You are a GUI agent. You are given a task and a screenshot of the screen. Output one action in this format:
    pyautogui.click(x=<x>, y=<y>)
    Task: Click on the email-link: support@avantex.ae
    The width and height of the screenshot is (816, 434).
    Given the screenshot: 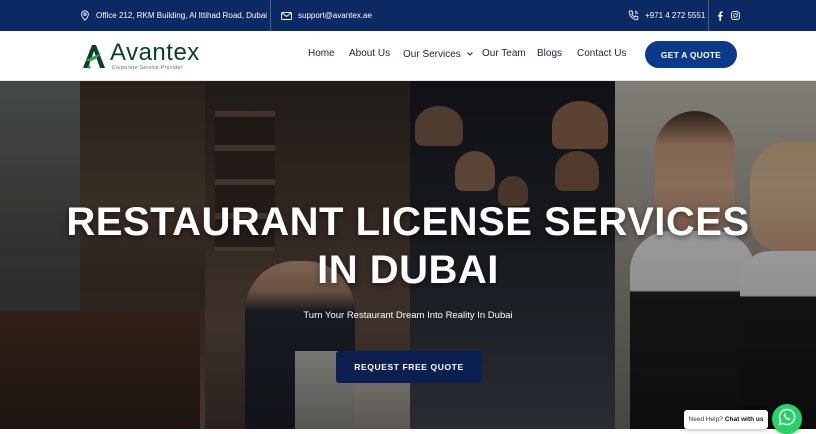 What is the action you would take?
    pyautogui.click(x=335, y=15)
    